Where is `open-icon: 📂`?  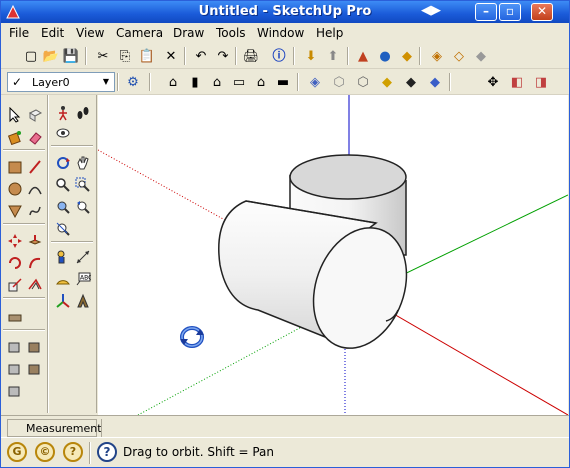 open-icon: 📂 is located at coordinates (51, 56).